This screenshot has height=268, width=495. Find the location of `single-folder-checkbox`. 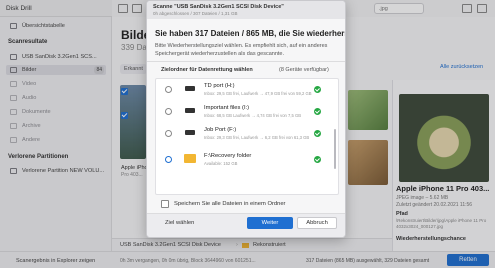

single-folder-checkbox is located at coordinates (165, 204).